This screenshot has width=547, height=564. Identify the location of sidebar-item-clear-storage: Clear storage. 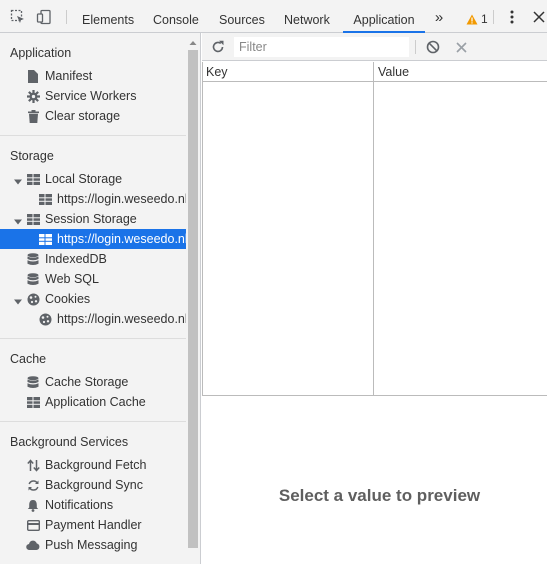
(93, 116).